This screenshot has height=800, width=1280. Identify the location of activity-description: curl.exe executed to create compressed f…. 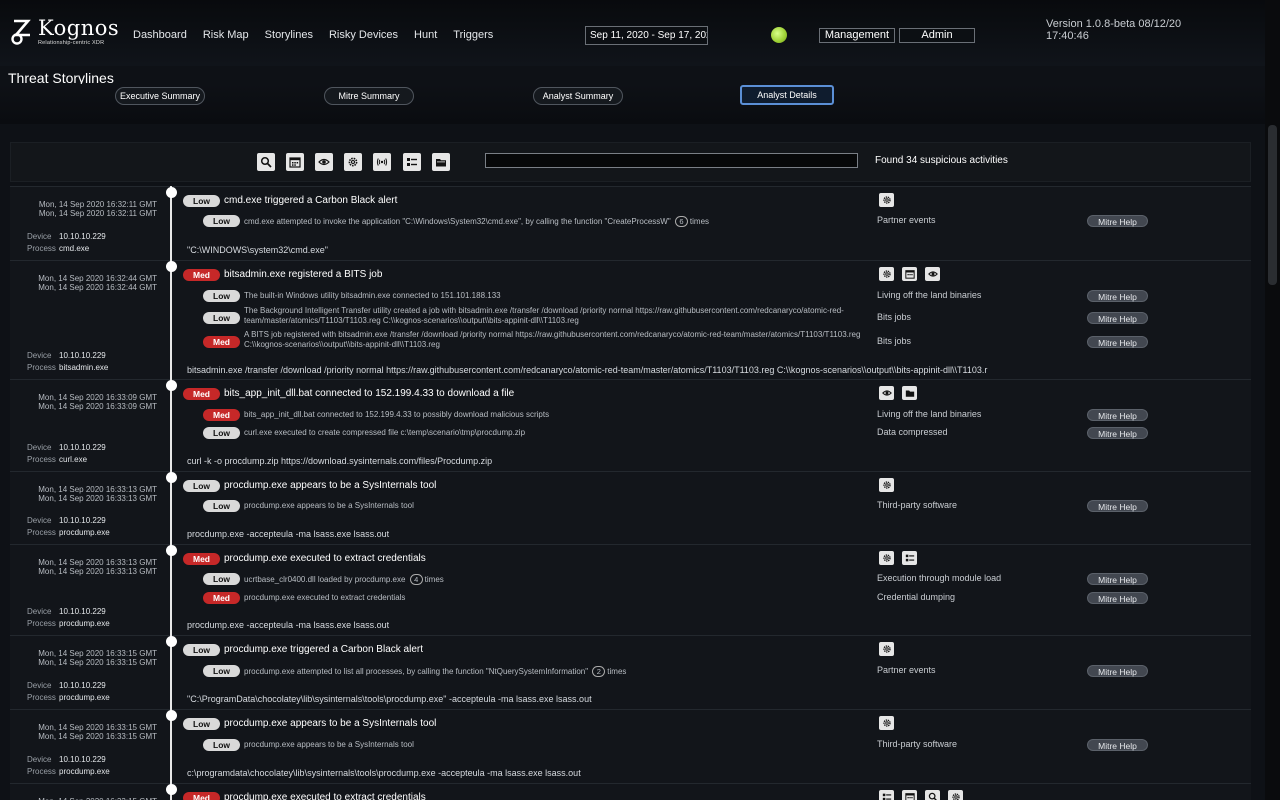
(385, 432).